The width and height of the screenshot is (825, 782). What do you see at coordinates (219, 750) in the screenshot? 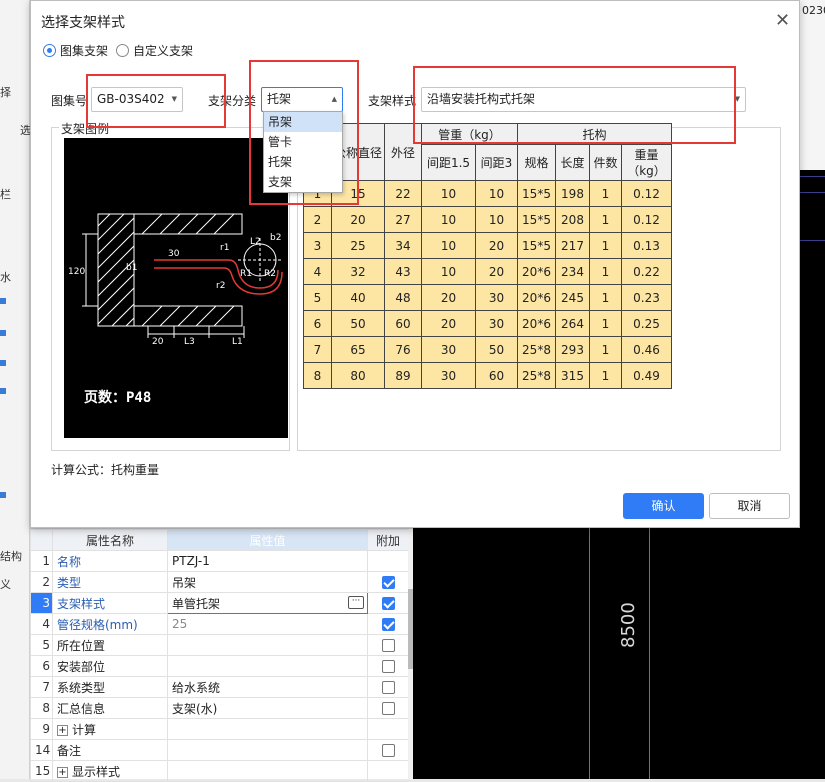
I see `prop-row: 14 备注` at bounding box center [219, 750].